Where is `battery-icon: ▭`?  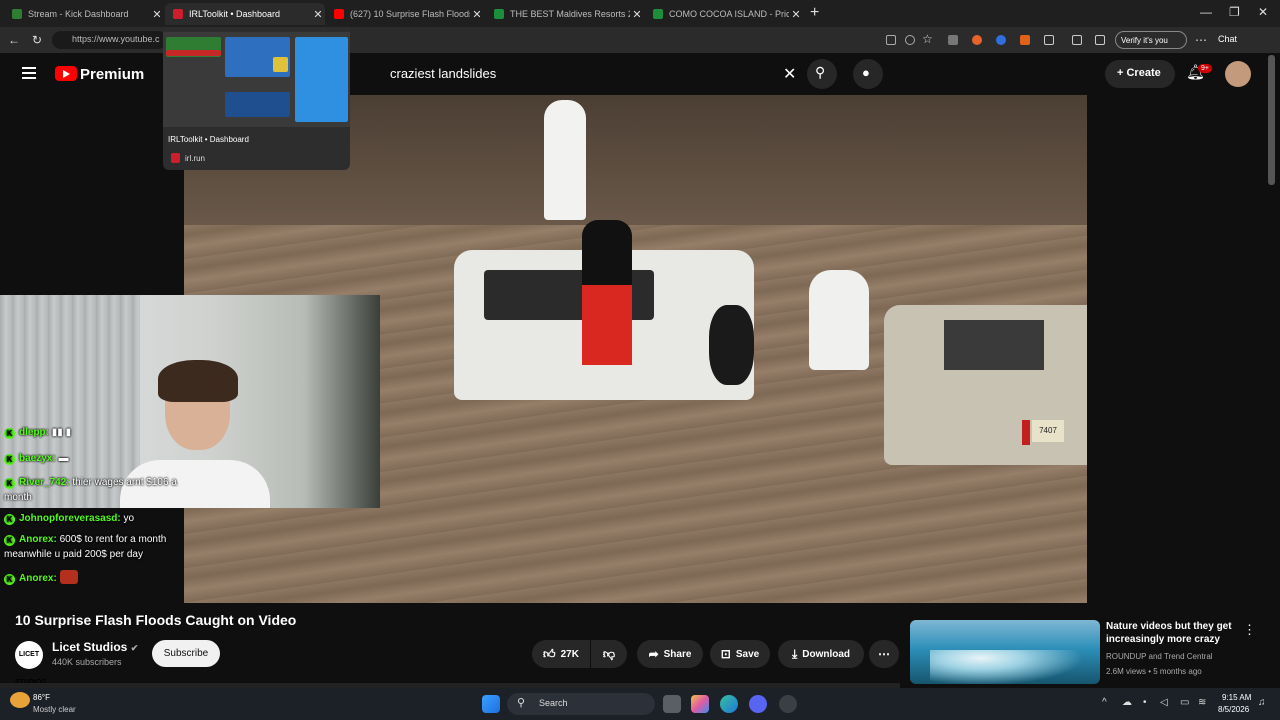 battery-icon: ▭ is located at coordinates (1184, 702).